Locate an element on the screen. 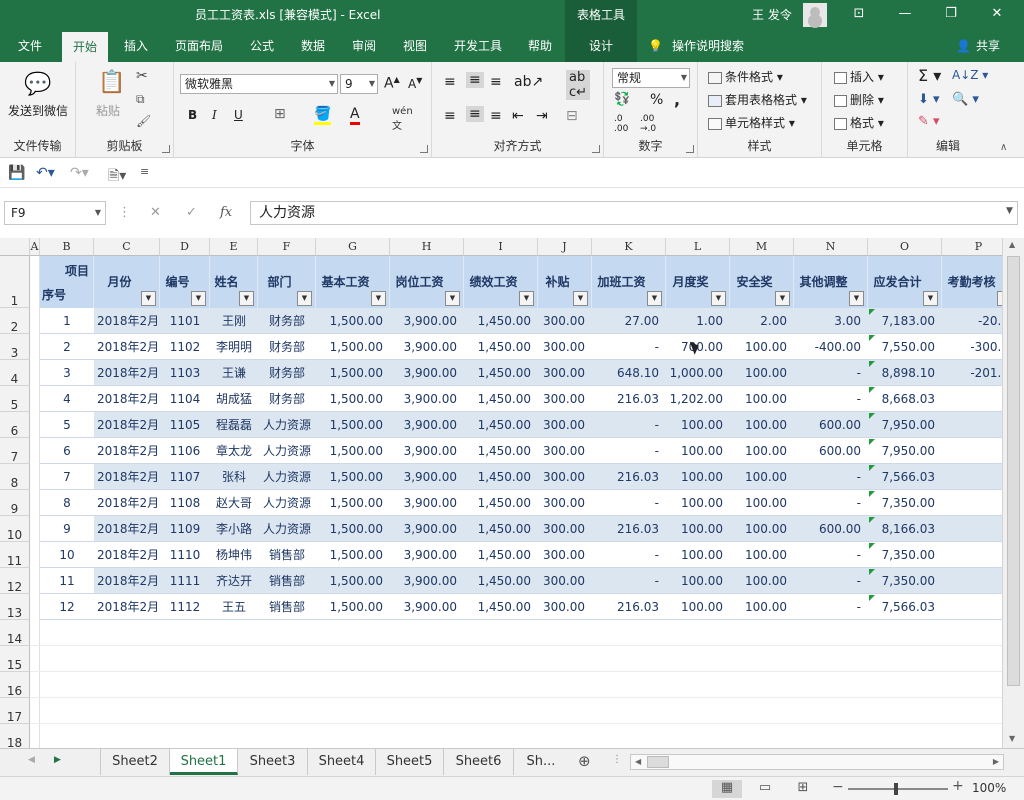  enter-icon: ✓ is located at coordinates (191, 212).